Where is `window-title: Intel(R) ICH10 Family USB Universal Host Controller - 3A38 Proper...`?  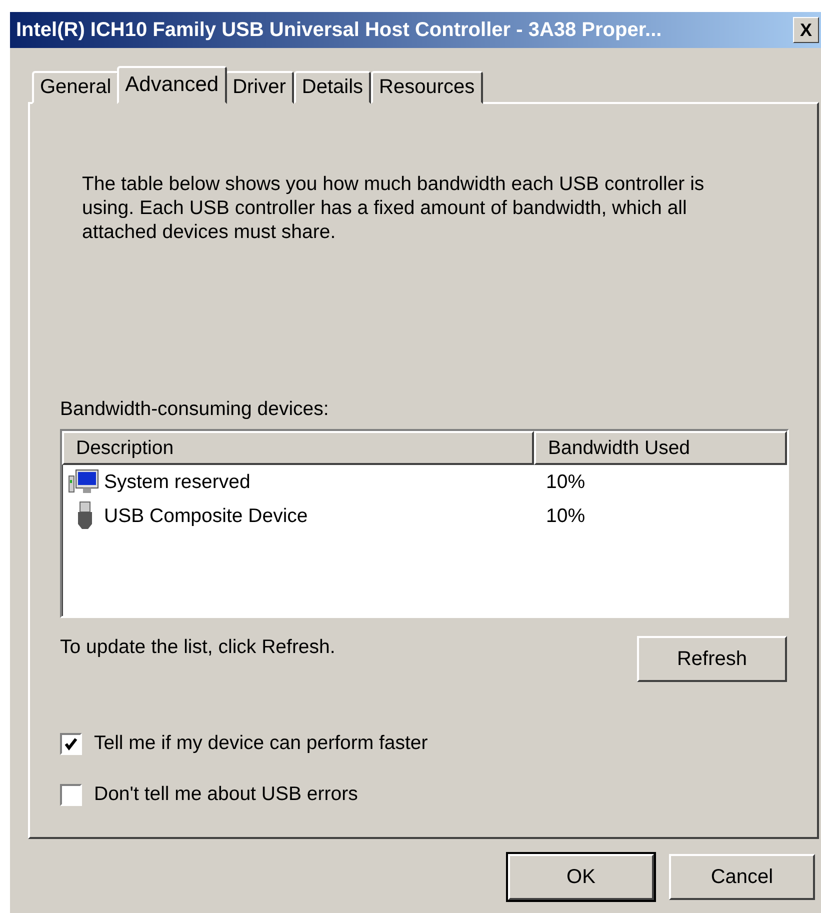
window-title: Intel(R) ICH10 Family USB Universal Host Controller - 3A38 Proper... is located at coordinates (339, 30).